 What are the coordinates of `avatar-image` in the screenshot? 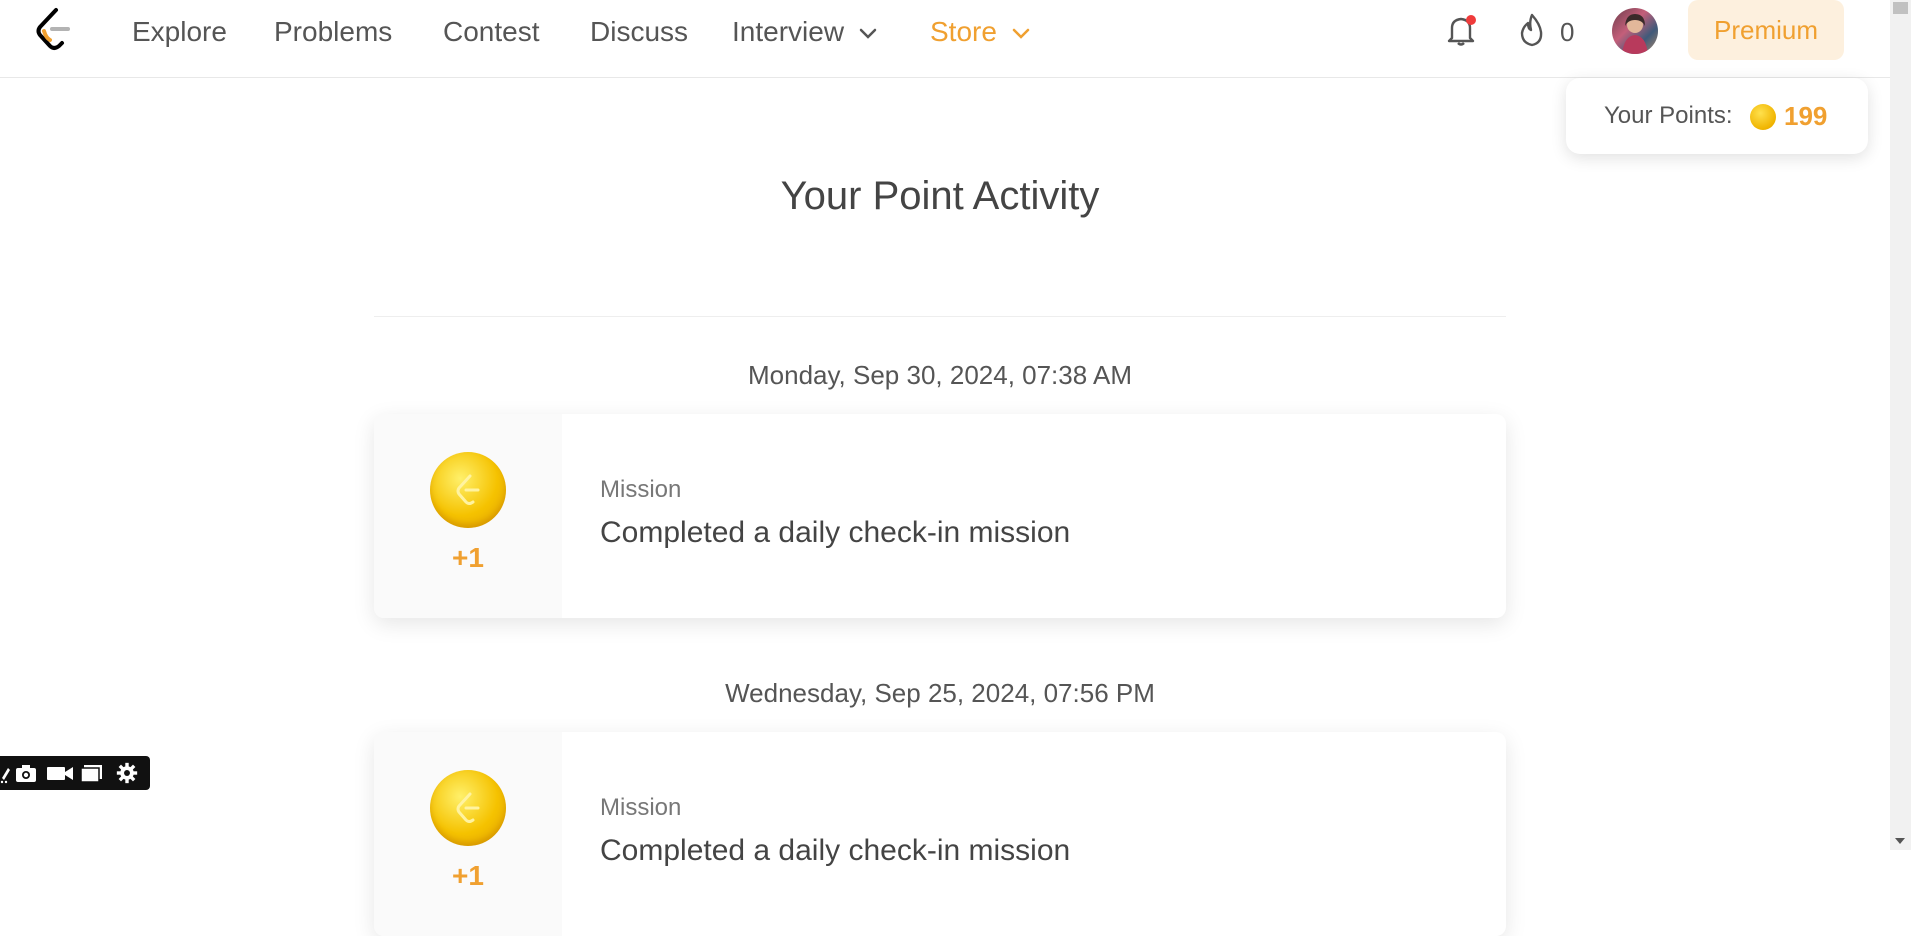 It's located at (1635, 34).